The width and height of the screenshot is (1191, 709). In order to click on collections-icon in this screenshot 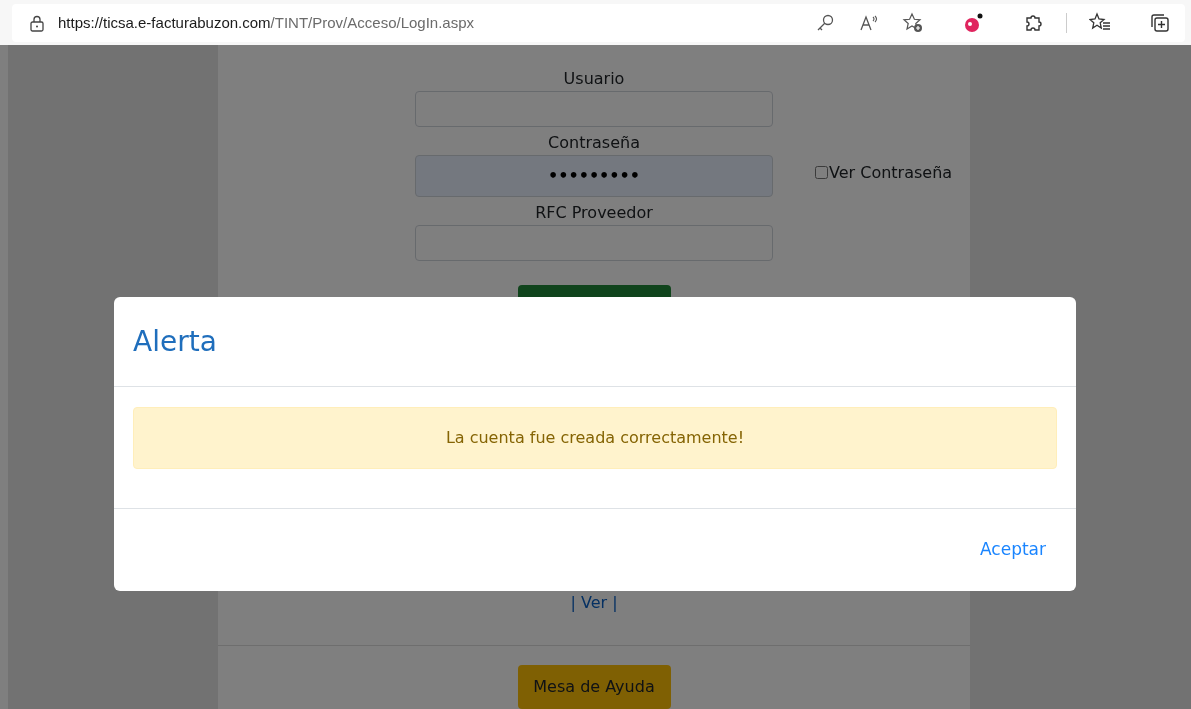, I will do `click(1160, 23)`.